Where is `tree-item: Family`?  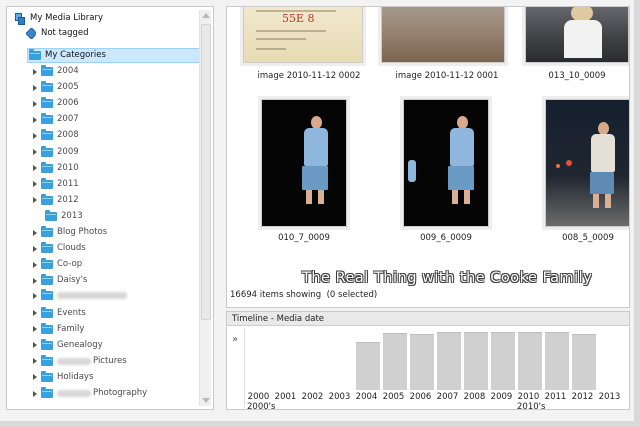
tree-item: Family is located at coordinates (58, 329).